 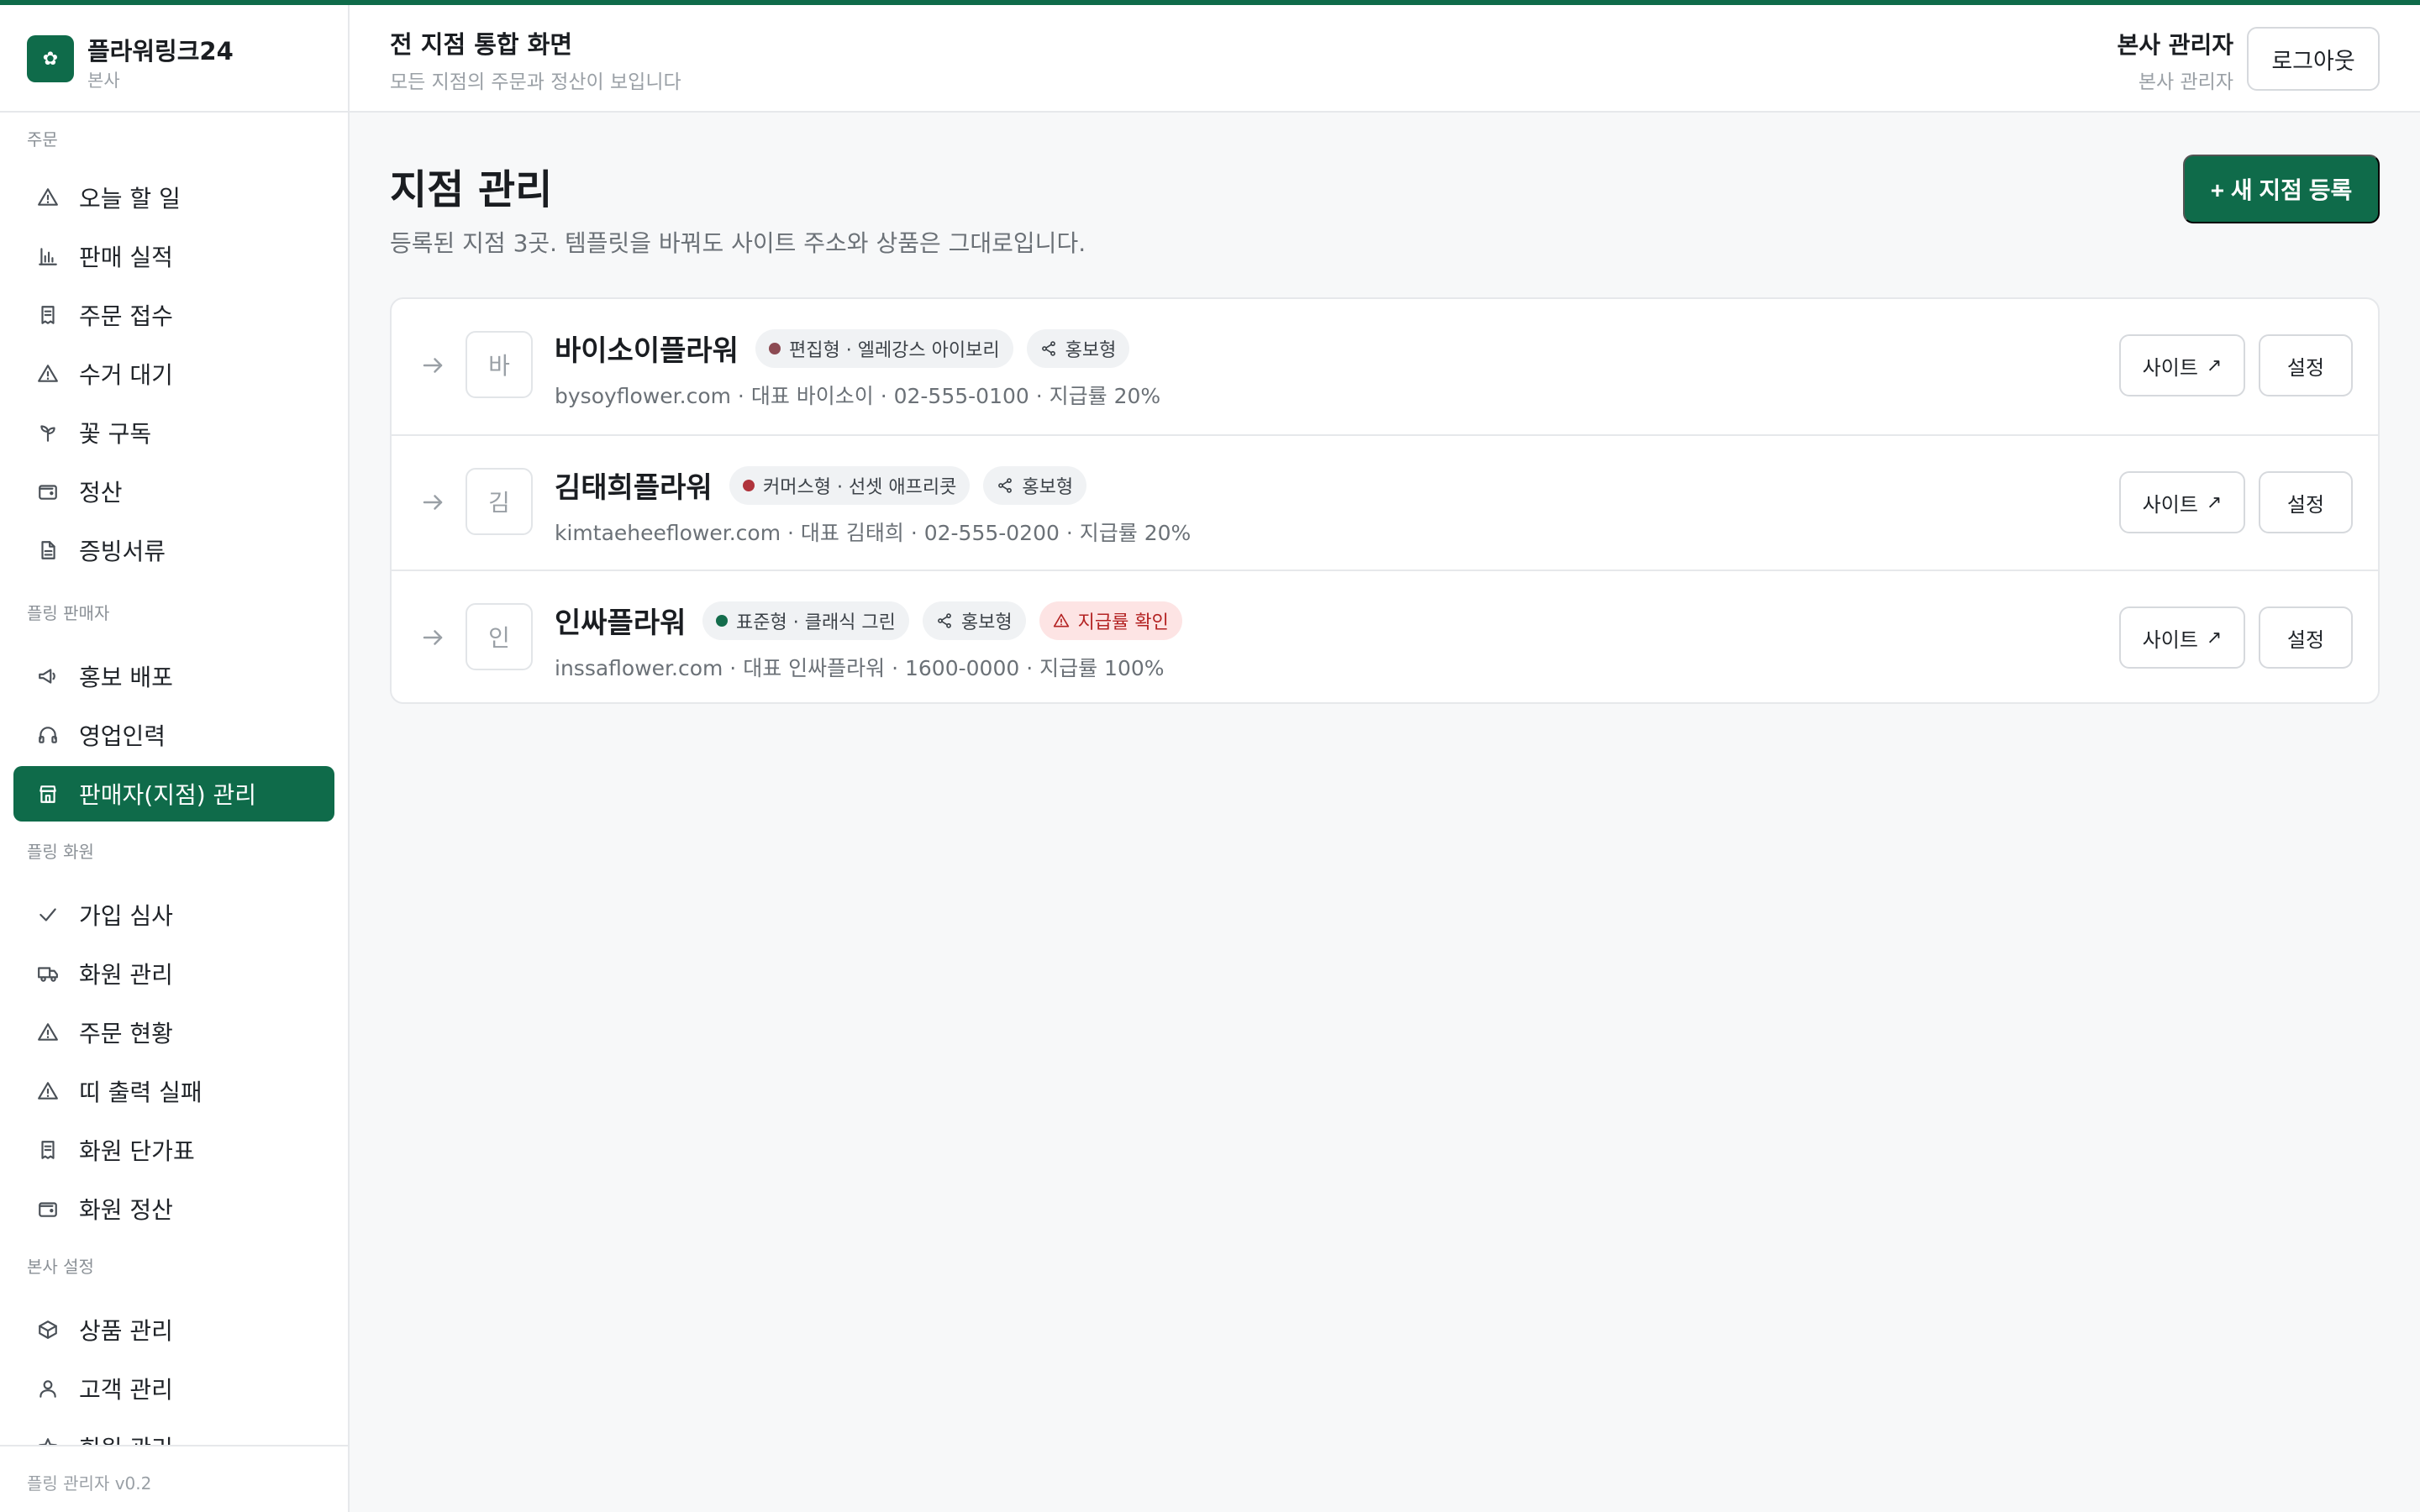 I want to click on megaphone-icon, so click(x=47, y=676).